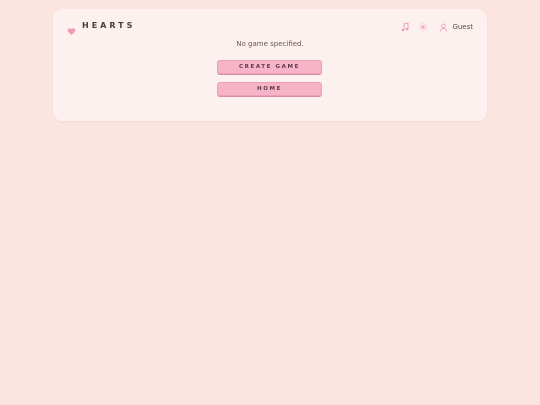 This screenshot has height=405, width=540. I want to click on user-name: Guest, so click(462, 27).